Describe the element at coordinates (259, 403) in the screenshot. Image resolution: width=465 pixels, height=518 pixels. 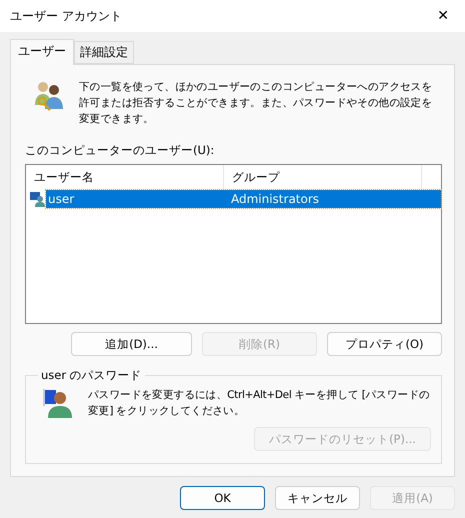
I see `password-text: パスワードを変更するには、Ctrl+Alt+Del キーを押して [パスワードの変更] をクリックしてください。` at that location.